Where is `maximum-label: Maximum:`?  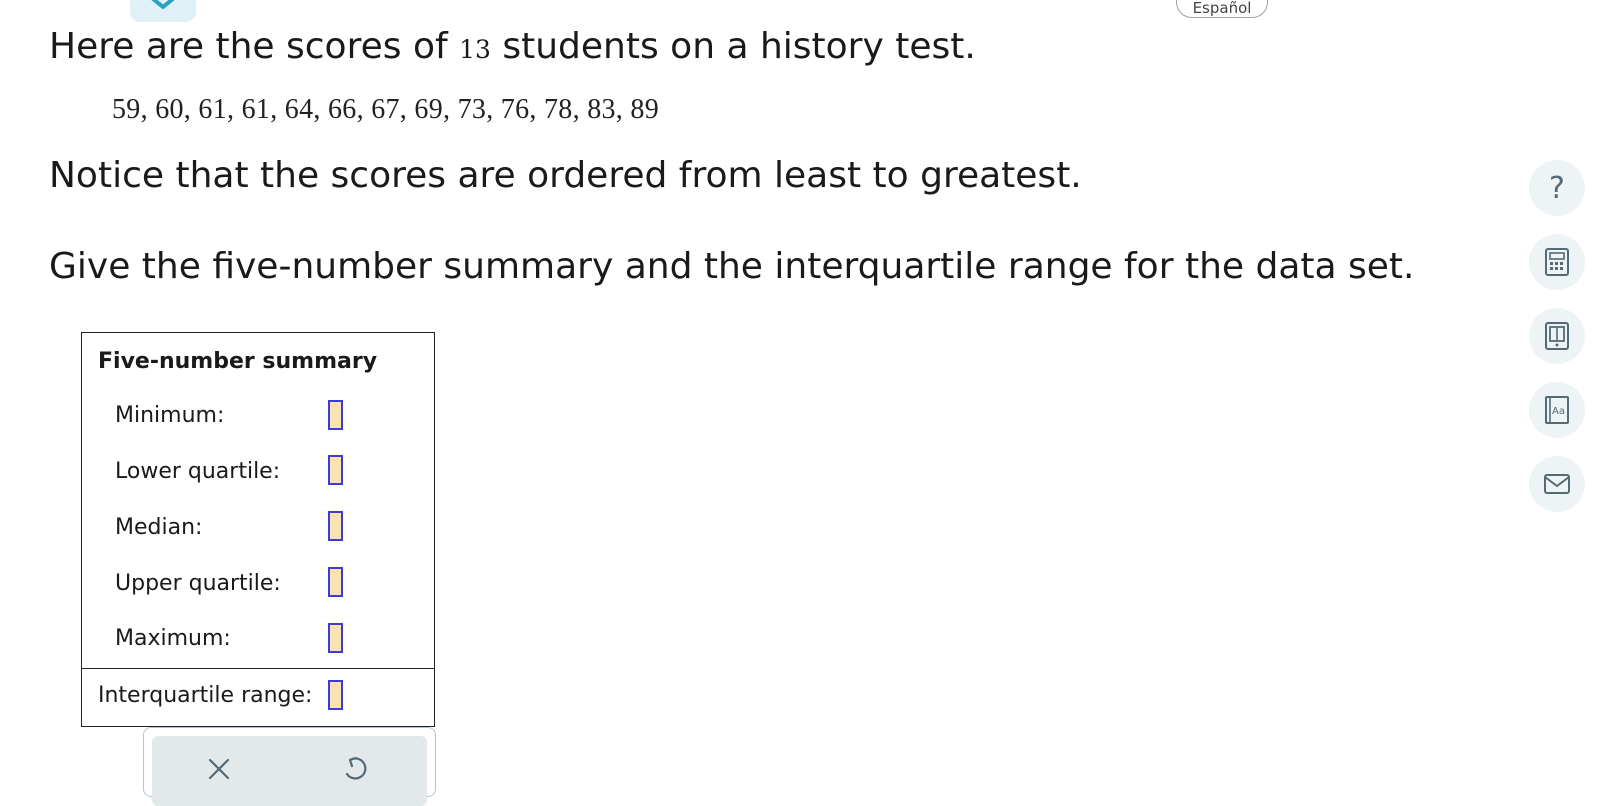
maximum-label: Maximum: is located at coordinates (173, 638).